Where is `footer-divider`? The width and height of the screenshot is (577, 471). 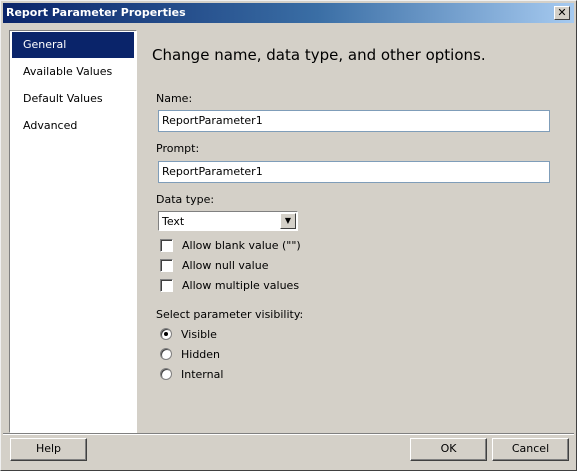 footer-divider is located at coordinates (288, 434).